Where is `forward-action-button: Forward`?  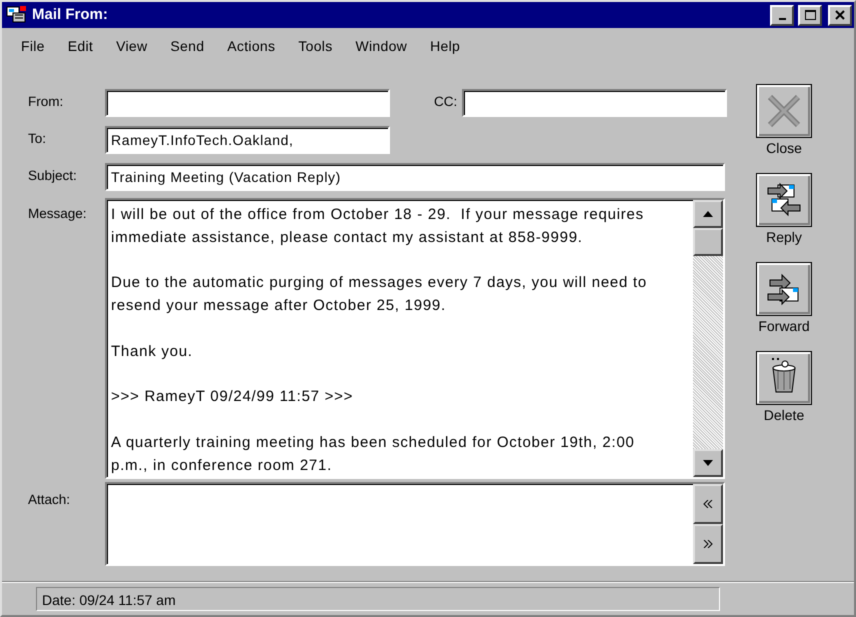 forward-action-button: Forward is located at coordinates (784, 299).